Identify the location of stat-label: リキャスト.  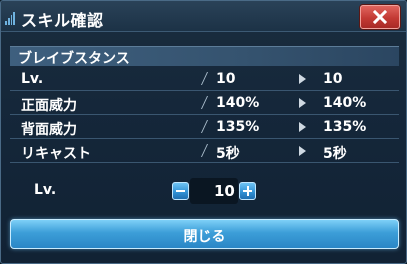
(56, 154).